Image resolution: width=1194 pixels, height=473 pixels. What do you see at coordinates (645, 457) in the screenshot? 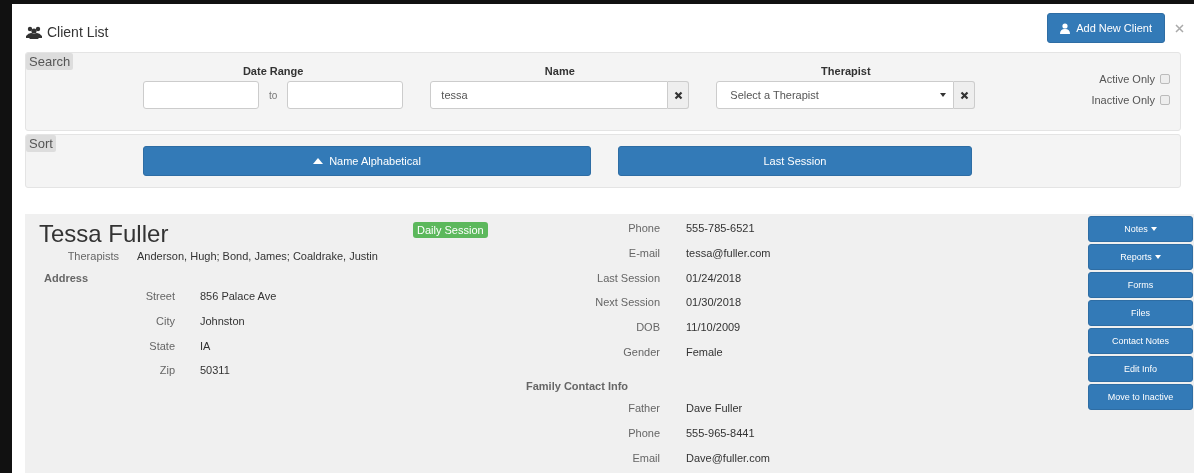
I see `field-label: Email` at bounding box center [645, 457].